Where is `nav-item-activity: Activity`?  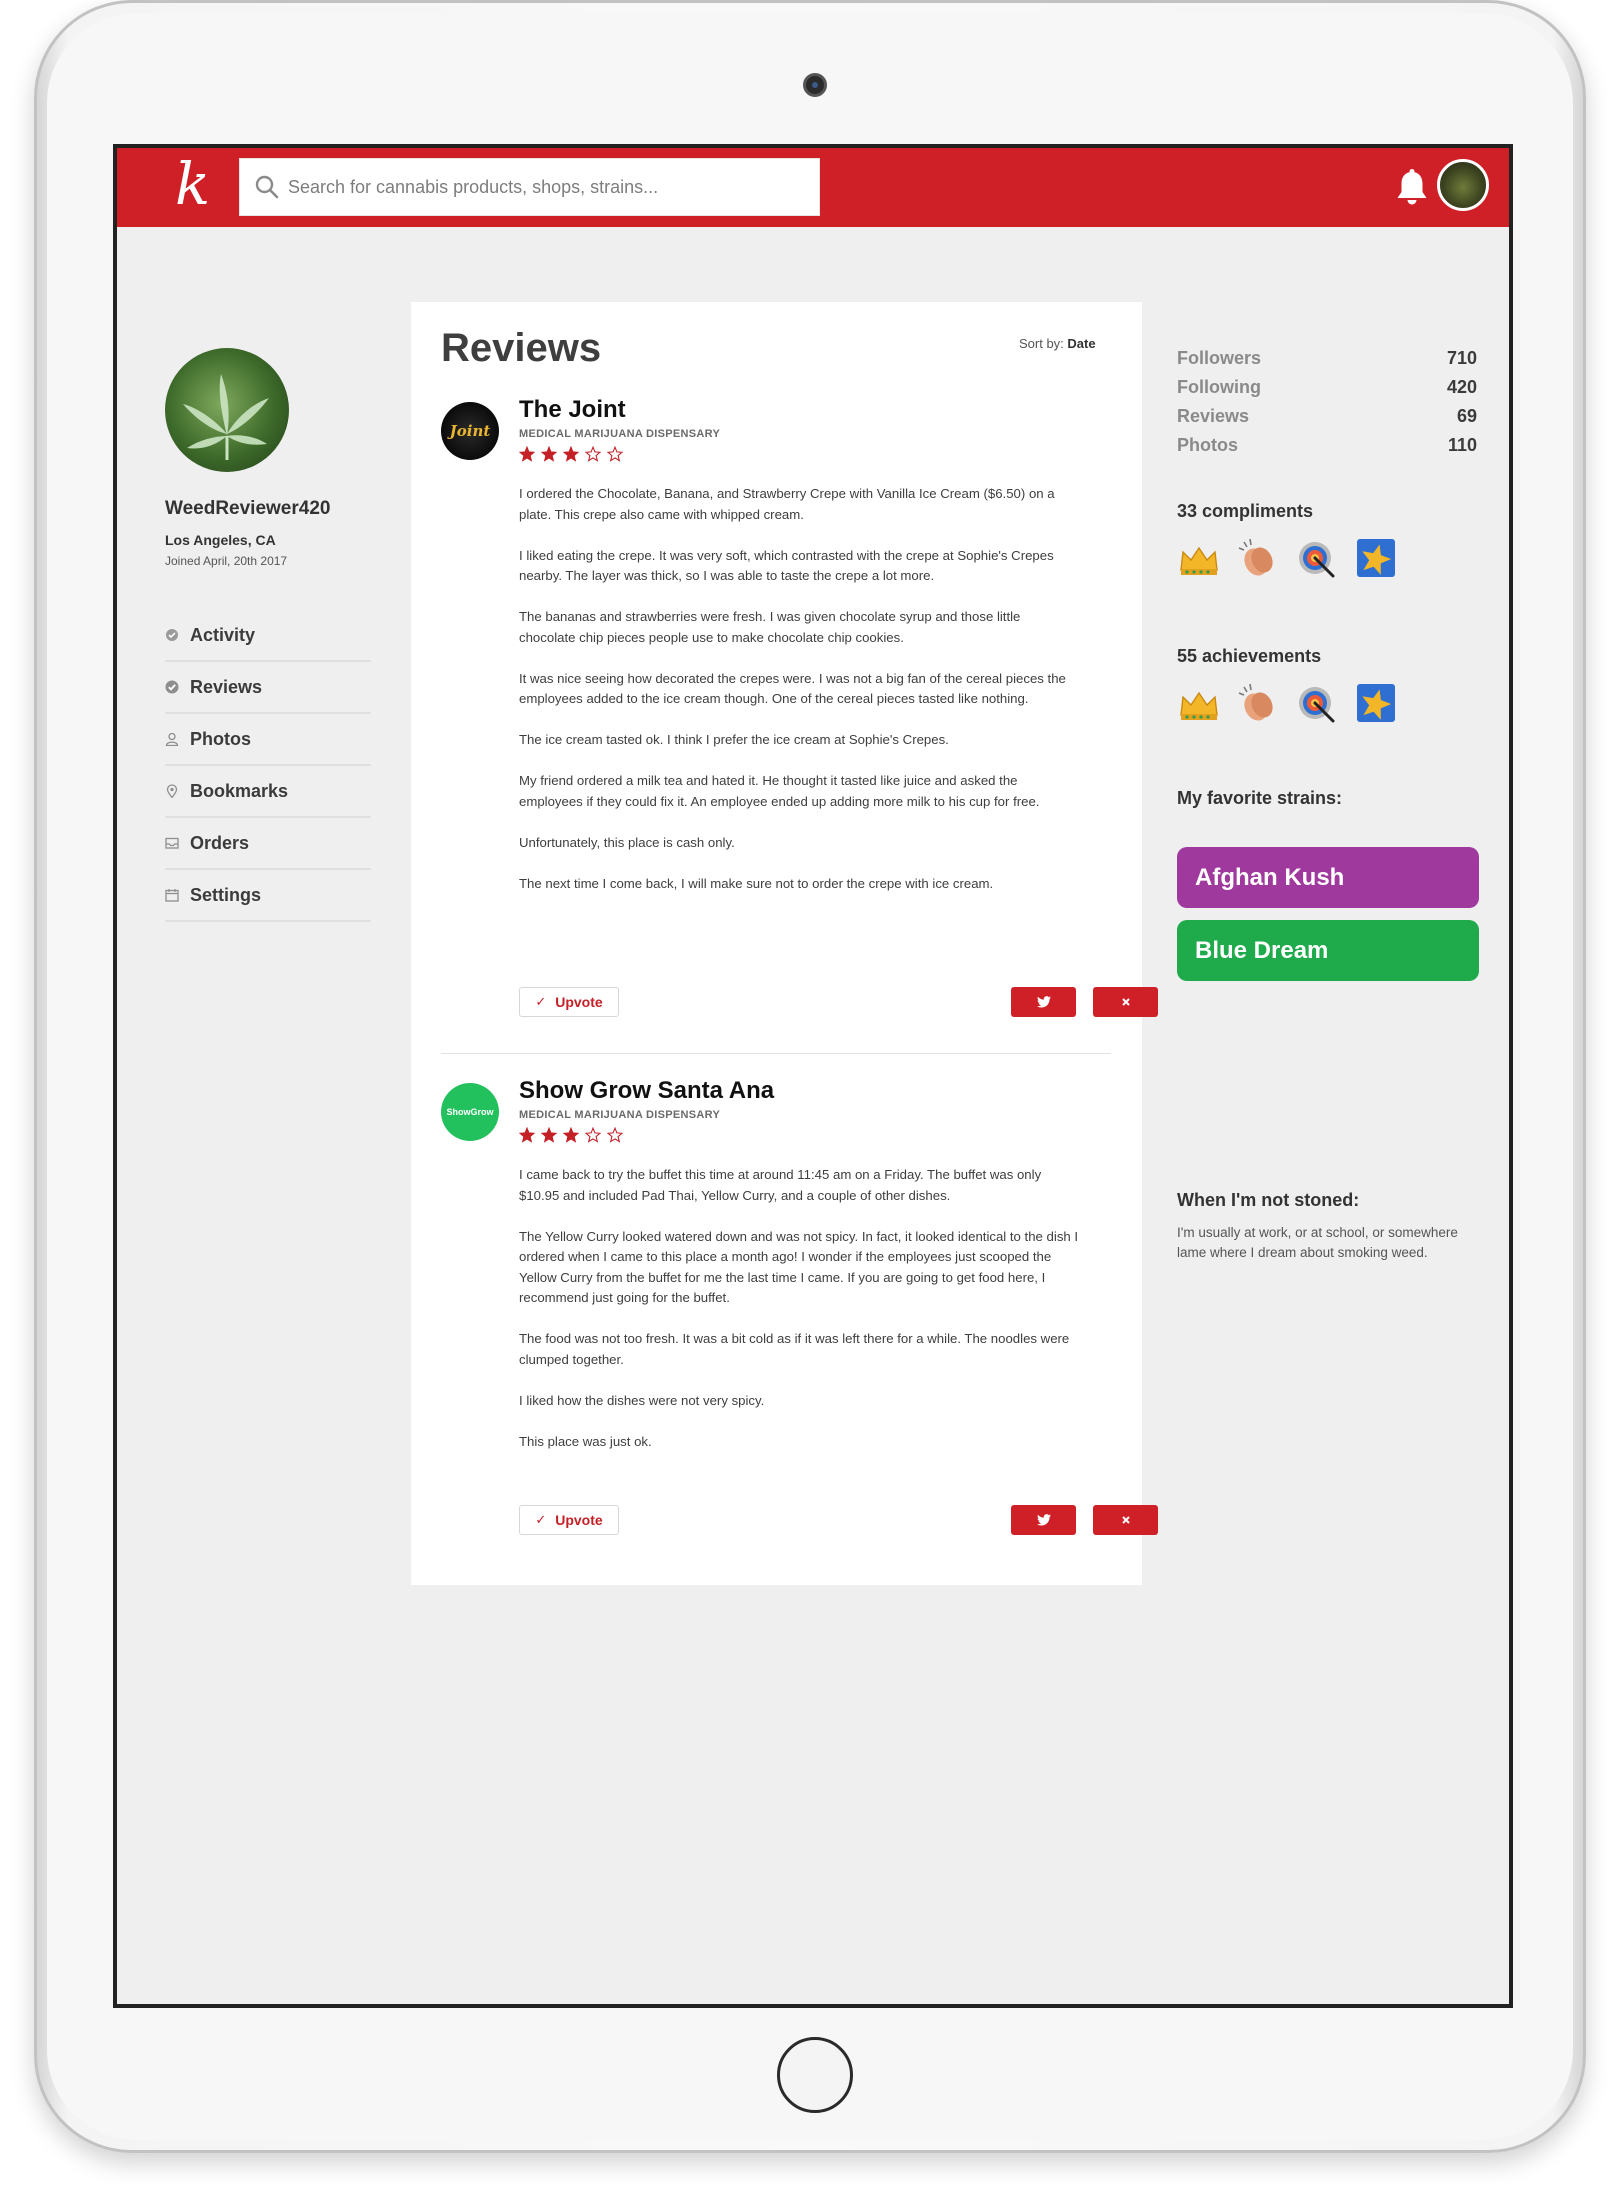 nav-item-activity: Activity is located at coordinates (268, 636).